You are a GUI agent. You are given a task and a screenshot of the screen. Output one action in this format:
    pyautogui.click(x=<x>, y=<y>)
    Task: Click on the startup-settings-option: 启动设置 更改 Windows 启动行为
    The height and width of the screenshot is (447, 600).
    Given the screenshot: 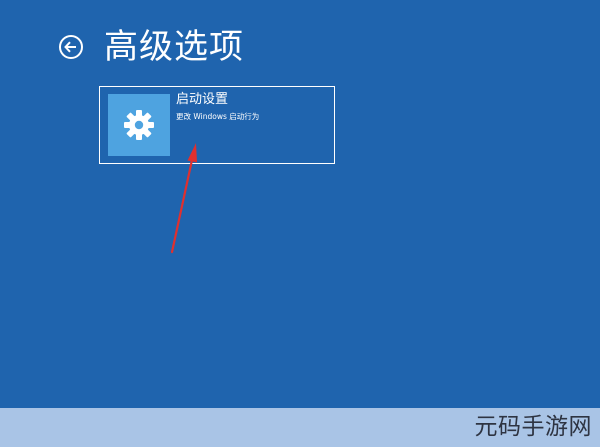 What is the action you would take?
    pyautogui.click(x=217, y=125)
    